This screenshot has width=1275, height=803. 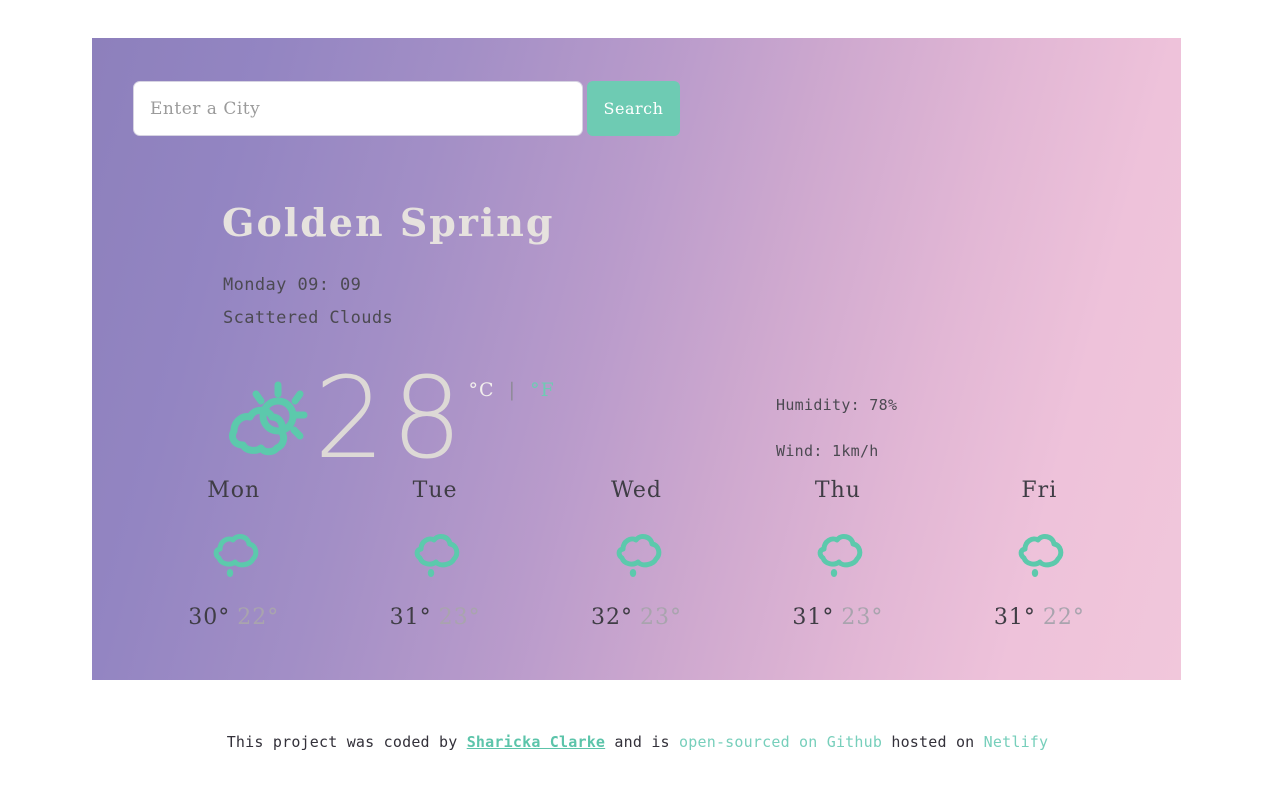 I want to click on forecast-temp-max: 32°, so click(x=612, y=617).